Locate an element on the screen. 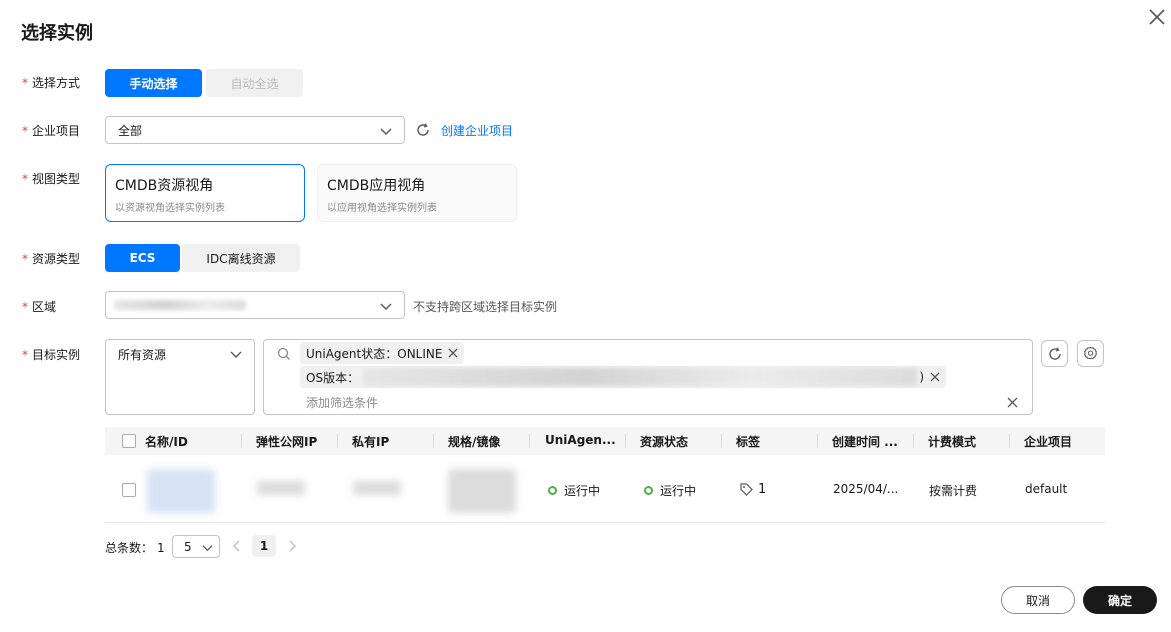  card-desc: 以应用视角选择实例列表 is located at coordinates (382, 208).